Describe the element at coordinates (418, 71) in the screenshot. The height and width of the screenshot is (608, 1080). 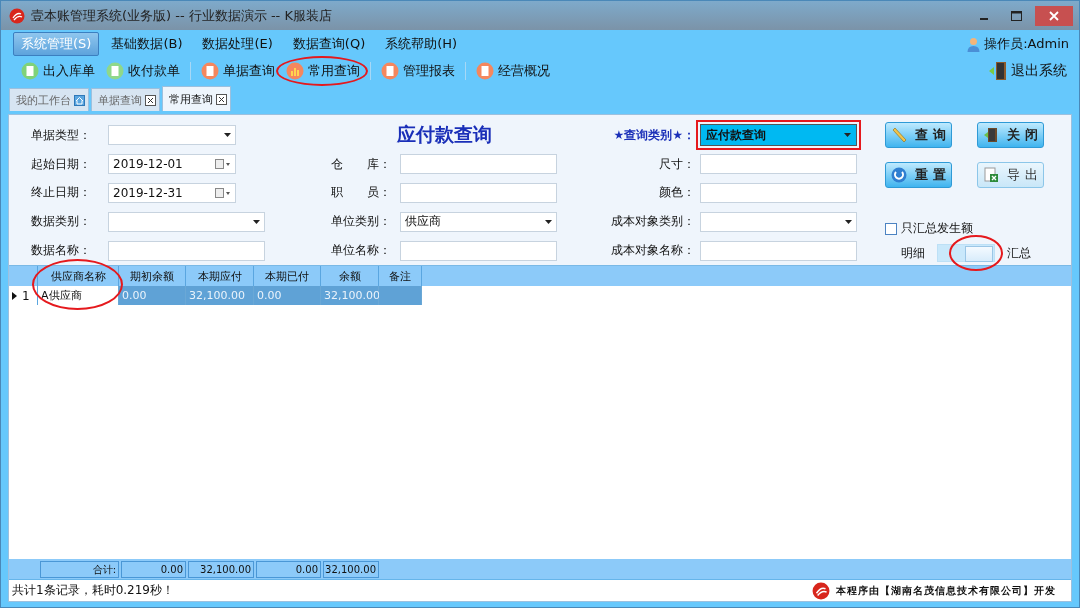
I see `toolbar-button: 管理报表` at that location.